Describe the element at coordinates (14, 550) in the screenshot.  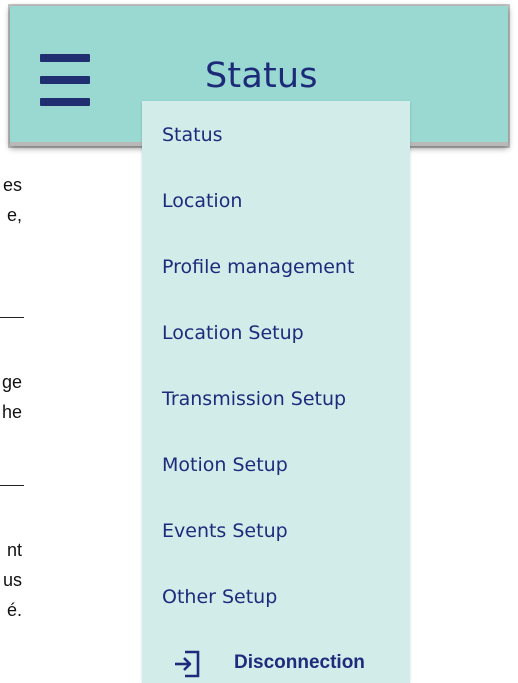
I see `background-text: nt` at that location.